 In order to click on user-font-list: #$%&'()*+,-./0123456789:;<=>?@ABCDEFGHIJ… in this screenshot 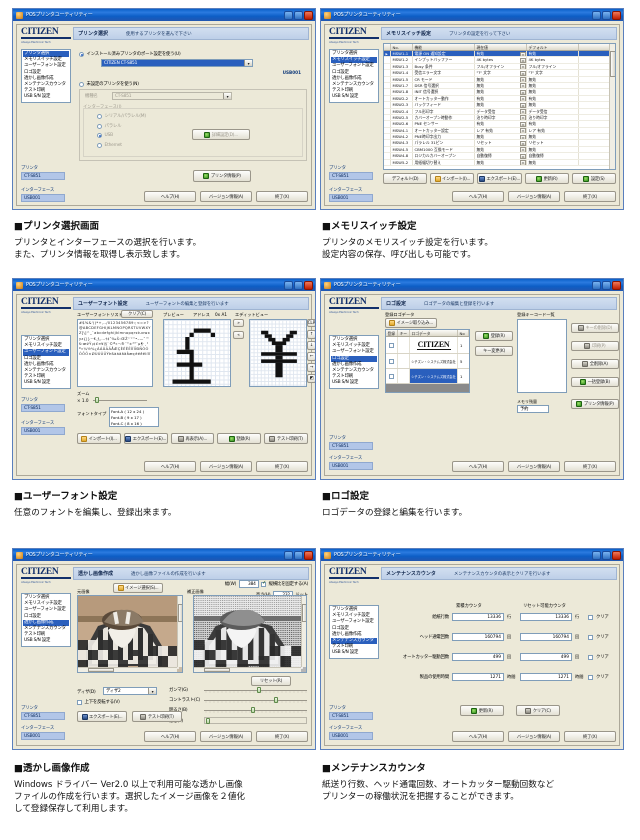, I will do `click(115, 353)`.